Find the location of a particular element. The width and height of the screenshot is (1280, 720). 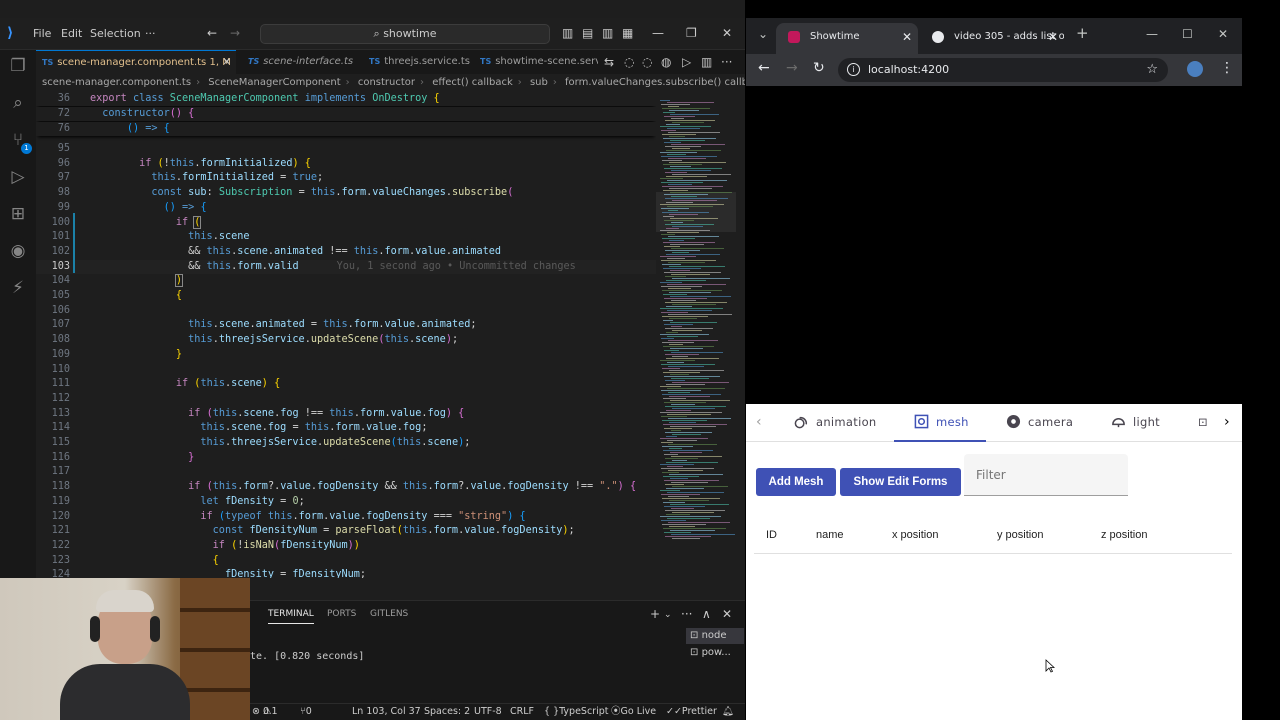

tab-ports: PORTS is located at coordinates (341, 614).